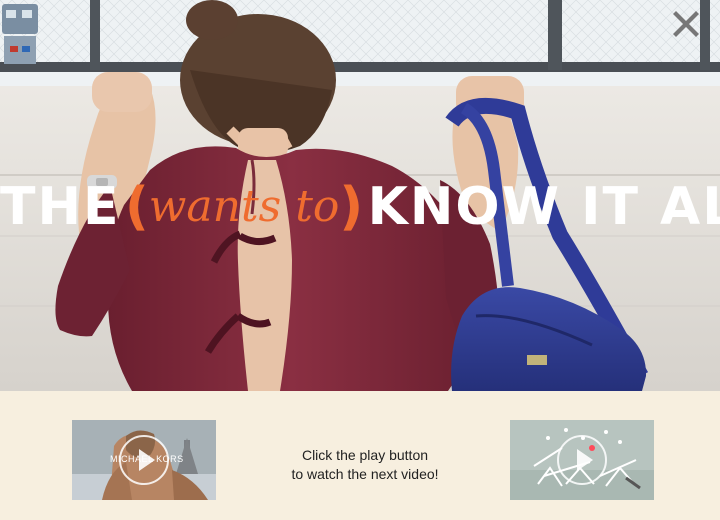 The height and width of the screenshot is (520, 720). I want to click on hero-title: THE (wants to) KNOW IT ALL, so click(360, 207).